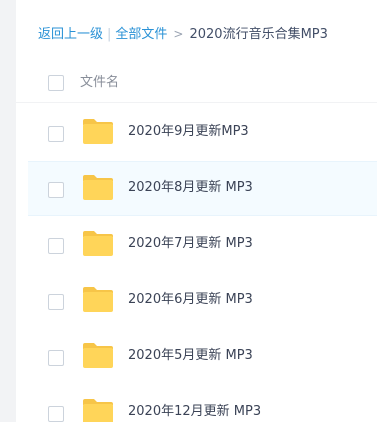  What do you see at coordinates (188, 132) in the screenshot?
I see `file-name: 2020年9月更新MP3` at bounding box center [188, 132].